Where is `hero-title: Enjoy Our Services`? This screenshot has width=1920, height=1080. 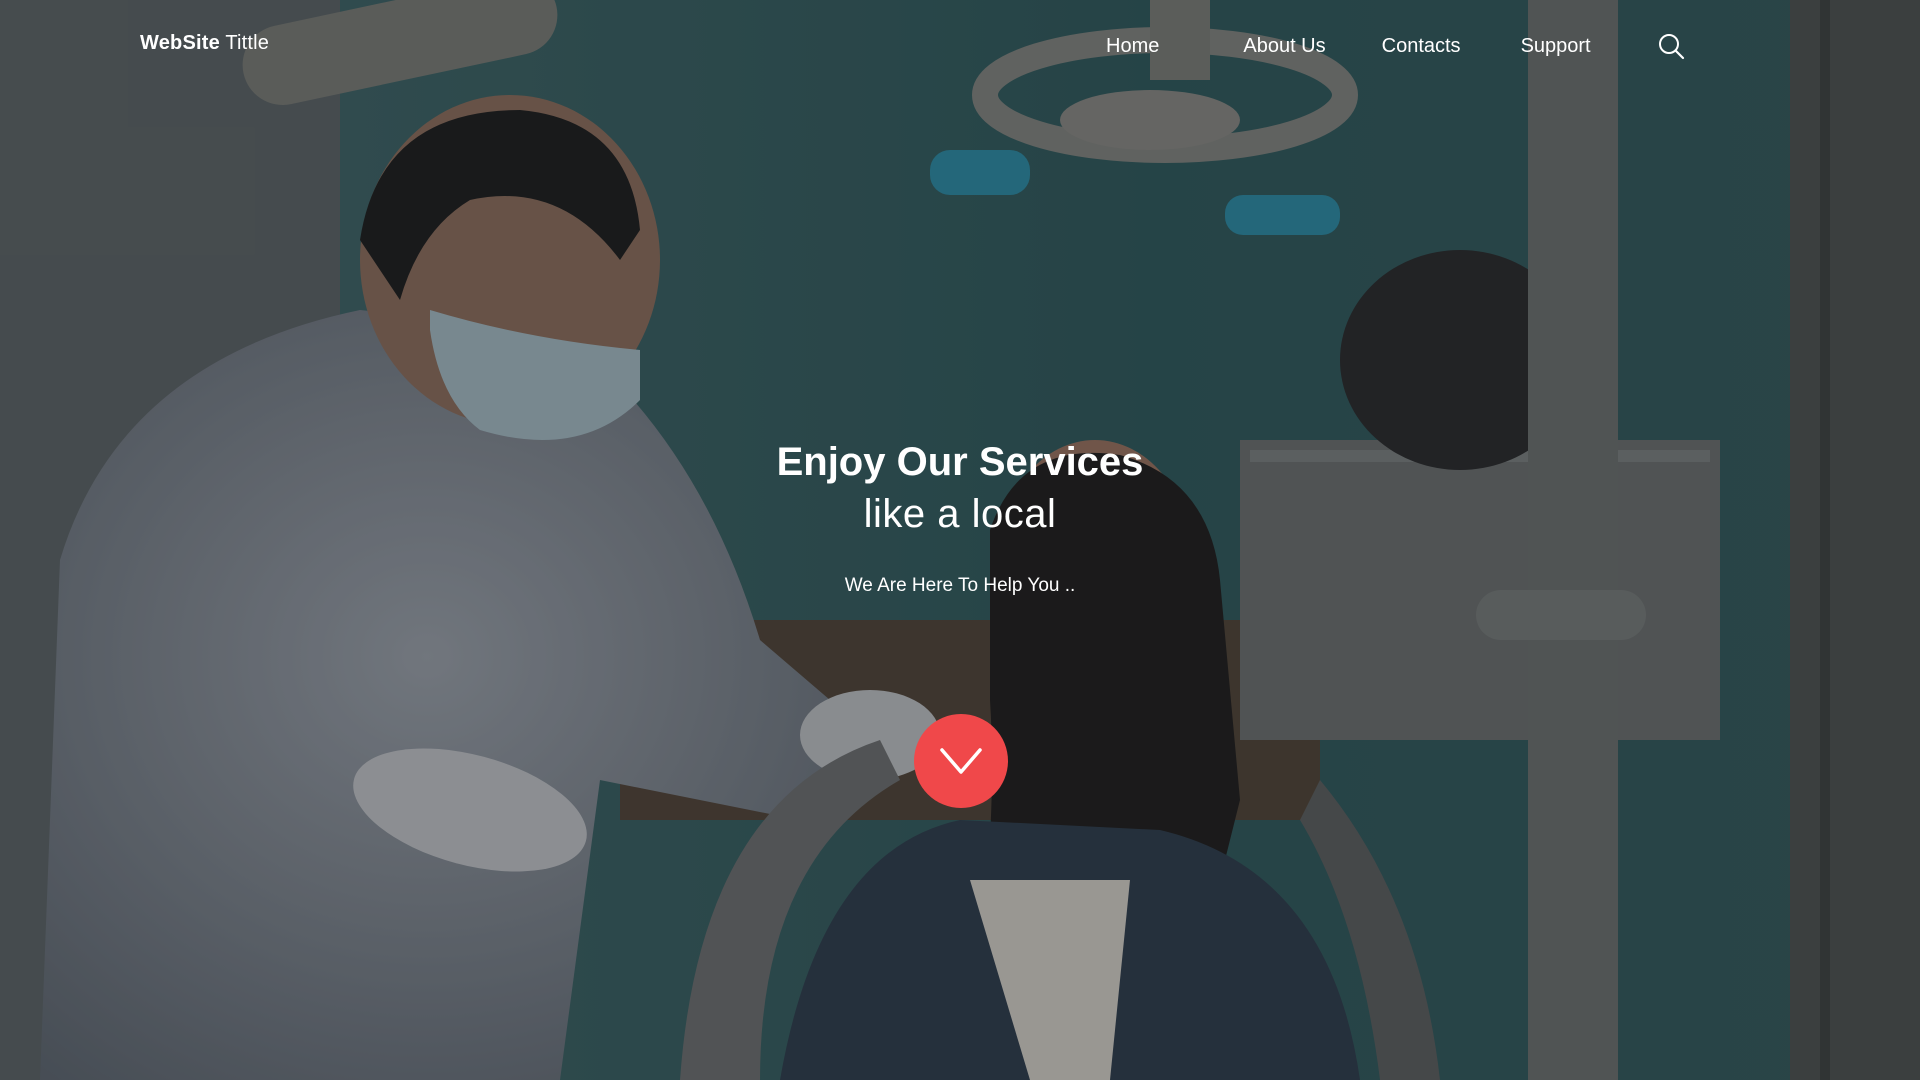 hero-title: Enjoy Our Services is located at coordinates (960, 462).